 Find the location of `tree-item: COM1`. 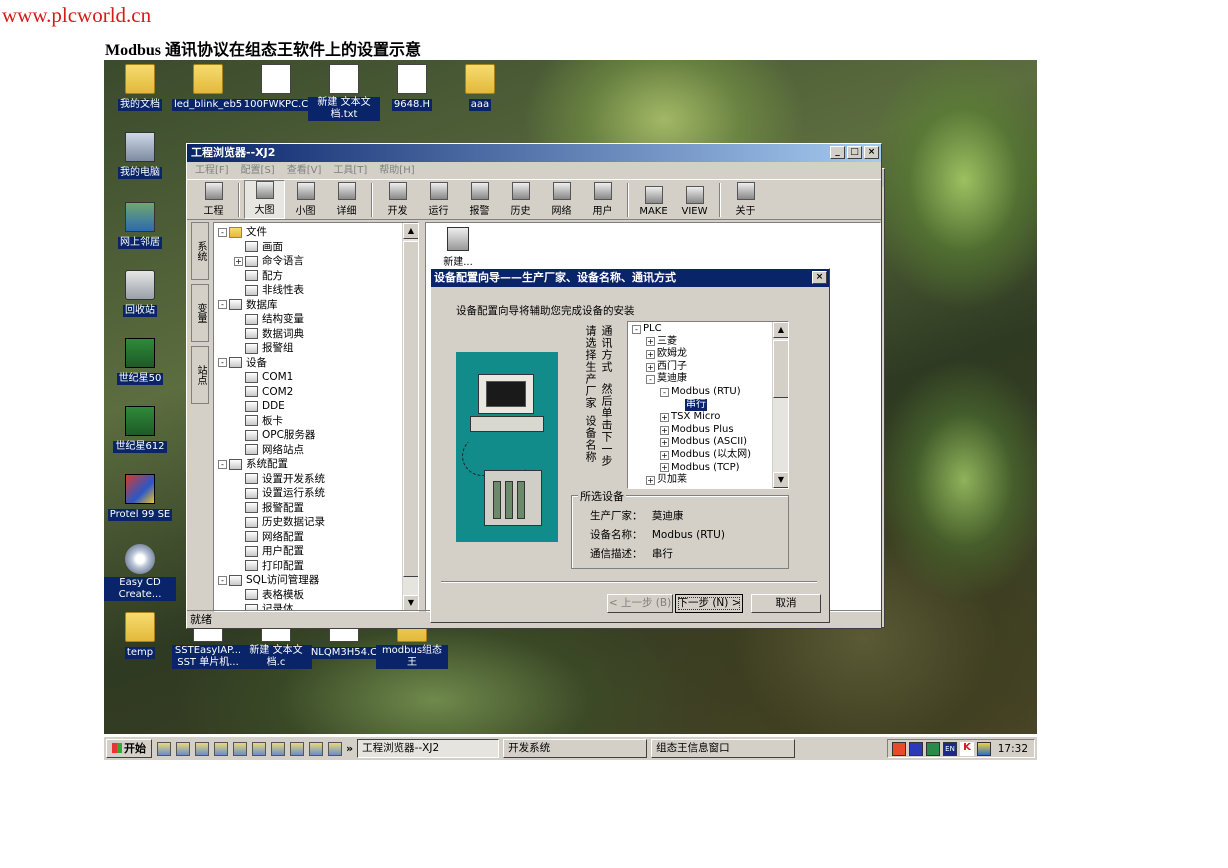

tree-item: COM1 is located at coordinates (318, 377).